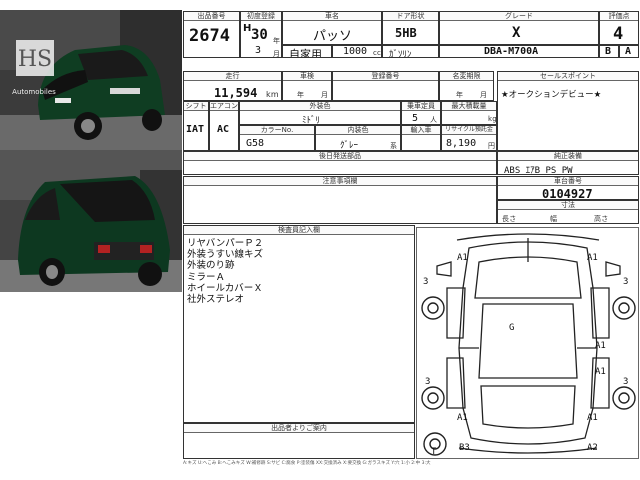  I want to click on chassis-number: 0104927, so click(567, 193).